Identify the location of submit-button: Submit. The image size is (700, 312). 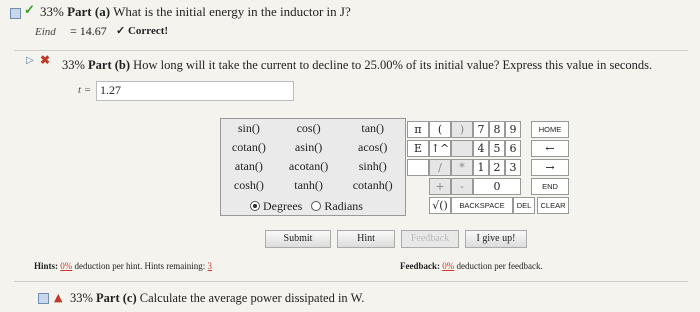
(298, 239).